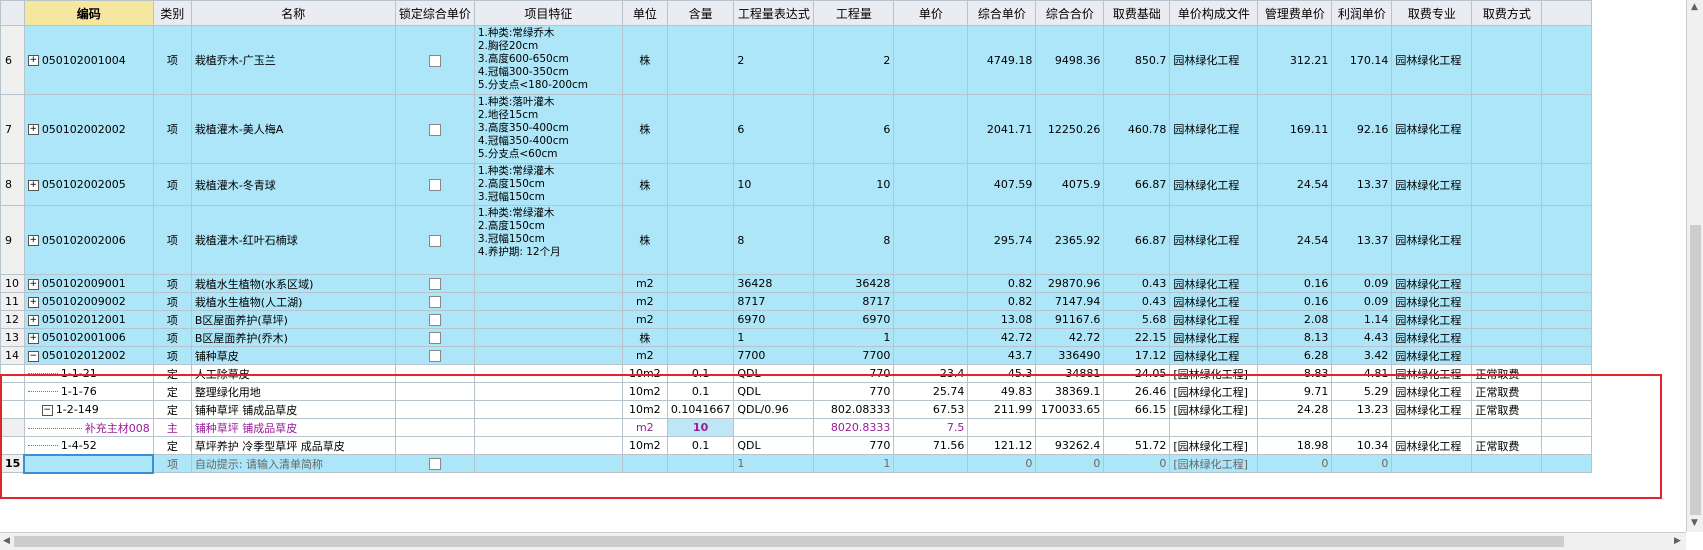  What do you see at coordinates (1070, 373) in the screenshot?
I see `cell-total: 34881` at bounding box center [1070, 373].